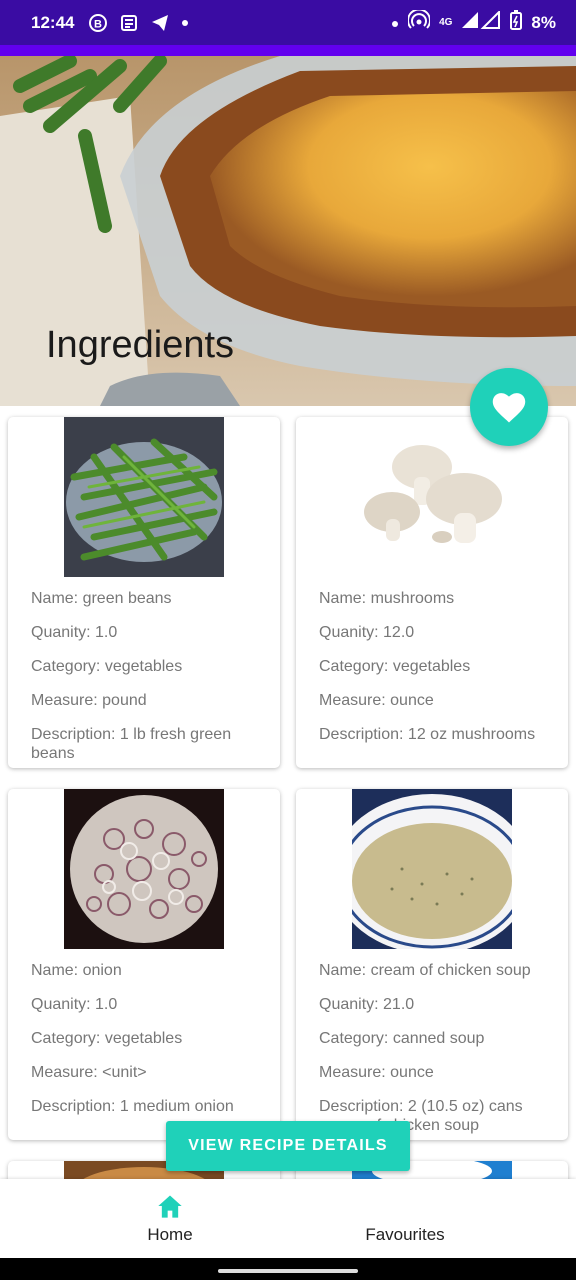 The width and height of the screenshot is (576, 1280). Describe the element at coordinates (516, 22) in the screenshot. I see `battery-icon` at that location.